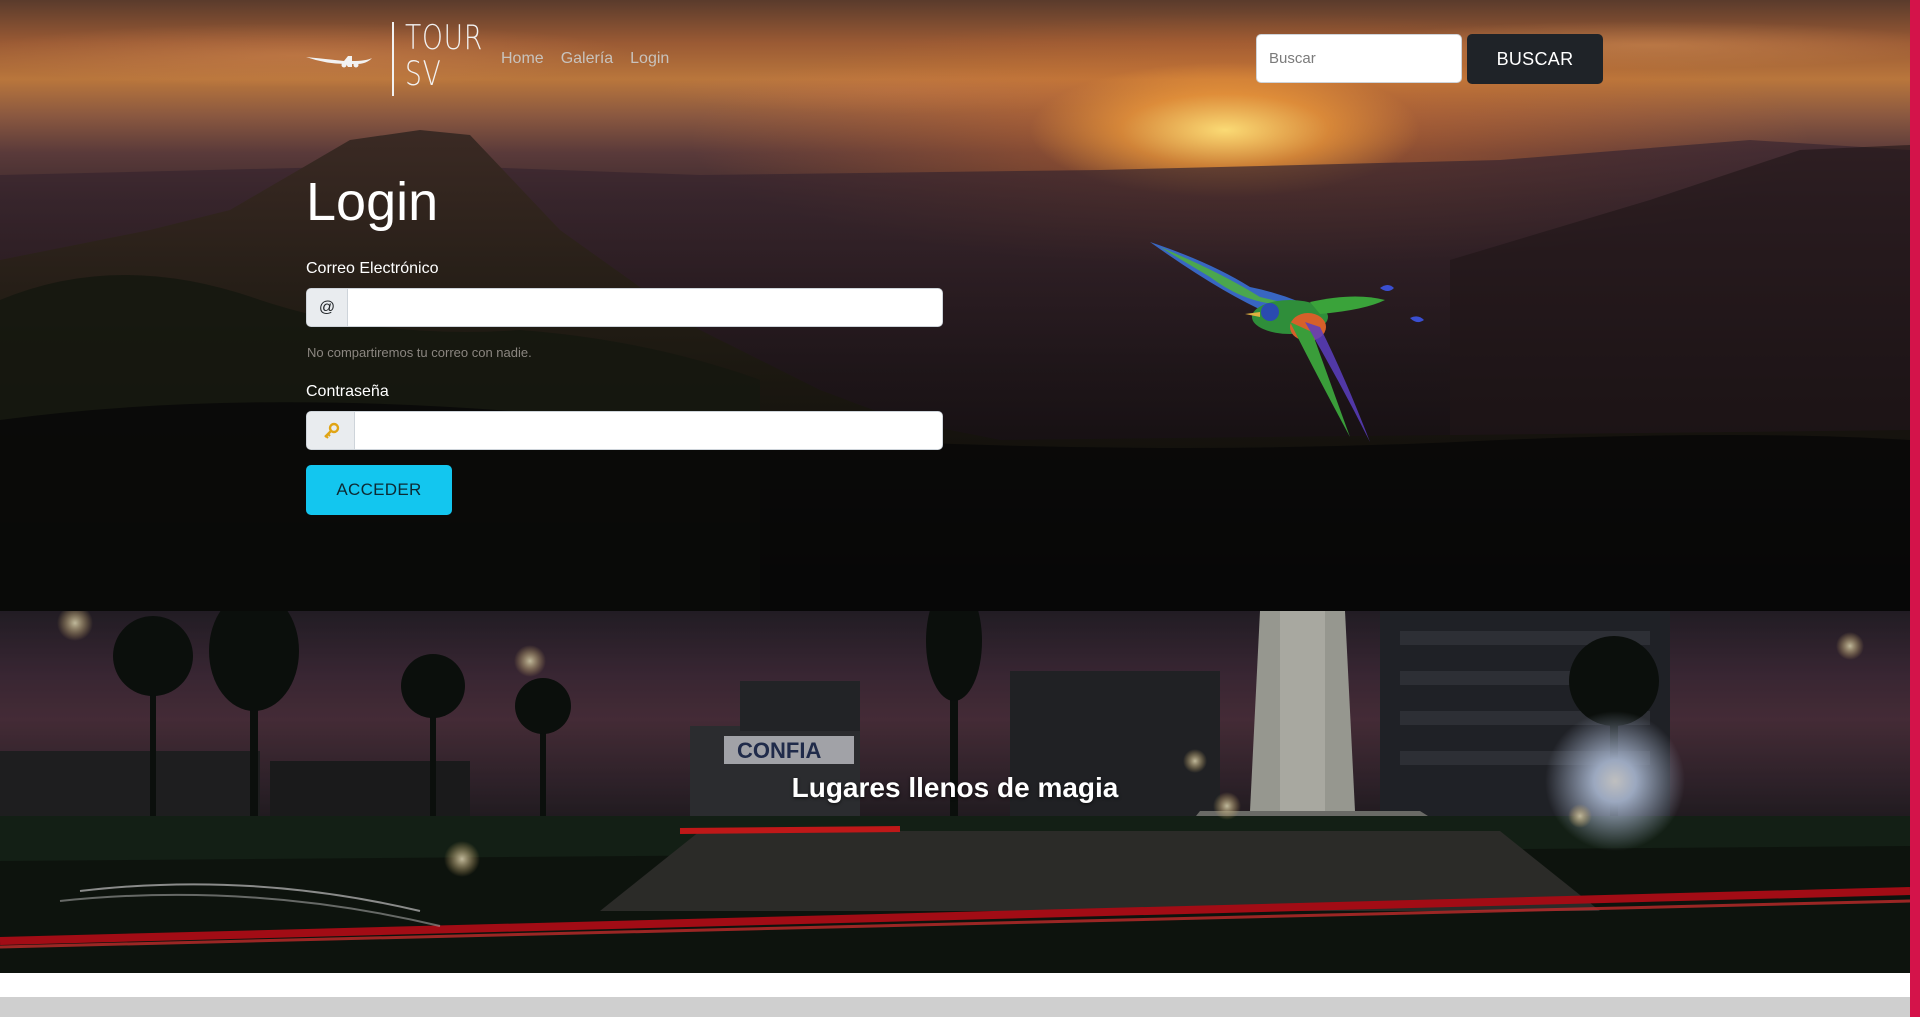  What do you see at coordinates (1535, 59) in the screenshot?
I see `search-button: BUSCAR` at bounding box center [1535, 59].